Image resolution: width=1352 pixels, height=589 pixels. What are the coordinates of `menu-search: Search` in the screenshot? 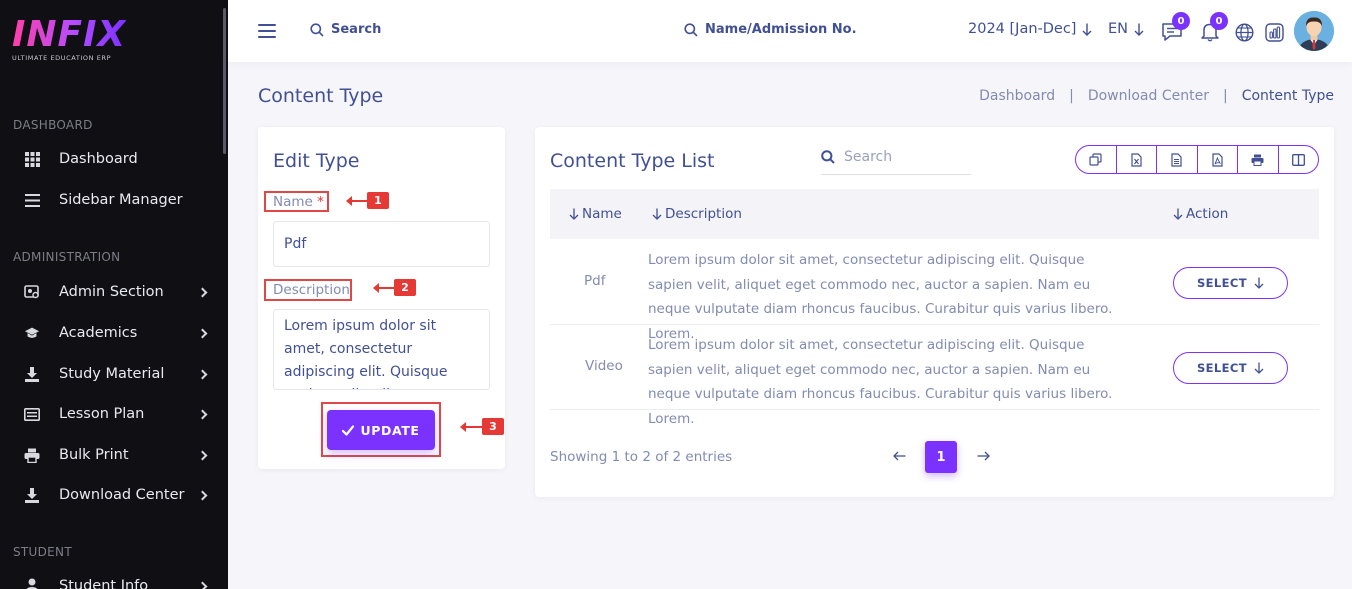 It's located at (345, 29).